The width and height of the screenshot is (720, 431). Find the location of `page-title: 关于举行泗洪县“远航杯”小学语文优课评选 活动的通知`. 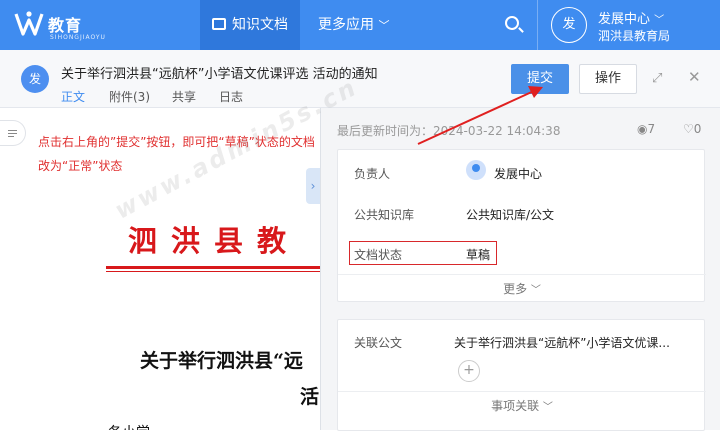

page-title: 关于举行泗洪县“远航杯”小学语文优课评选 活动的通知 is located at coordinates (219, 74).